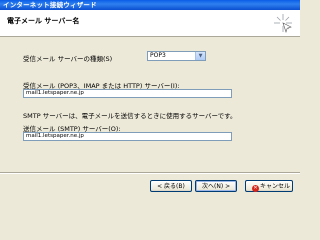 This screenshot has height=240, width=320. Describe the element at coordinates (216, 186) in the screenshot. I see `next-button: 次へ(N) >` at that location.